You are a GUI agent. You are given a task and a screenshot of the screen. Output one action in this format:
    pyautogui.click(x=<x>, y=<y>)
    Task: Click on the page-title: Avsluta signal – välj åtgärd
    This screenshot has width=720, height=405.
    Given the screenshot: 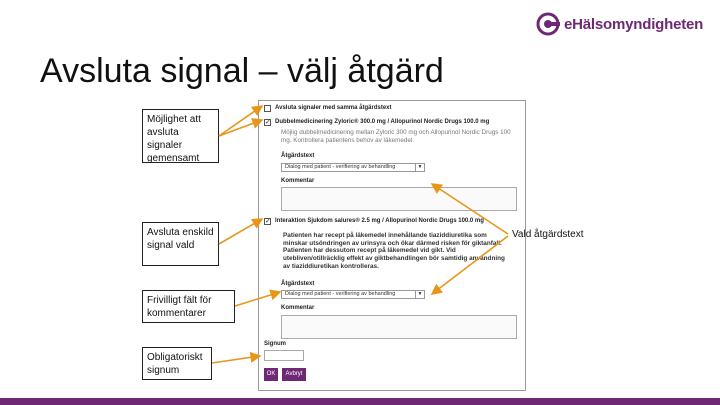 What is the action you would take?
    pyautogui.click(x=242, y=71)
    